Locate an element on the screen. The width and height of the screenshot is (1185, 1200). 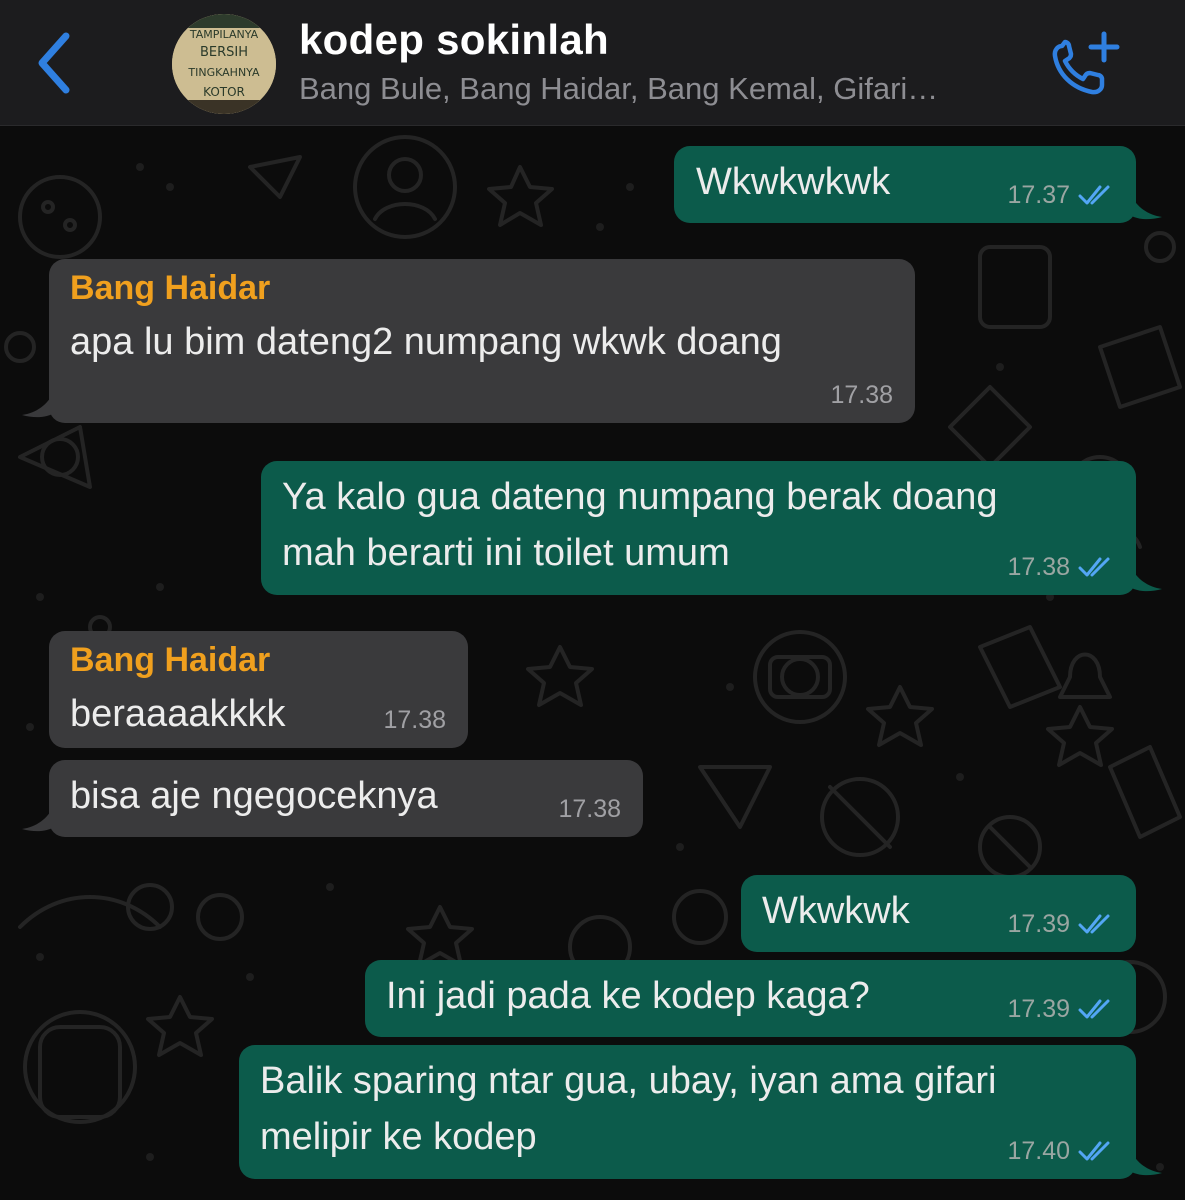
message-bubble-incoming: Bang Haidar beraaaakkkk 17.38 is located at coordinates (258, 689).